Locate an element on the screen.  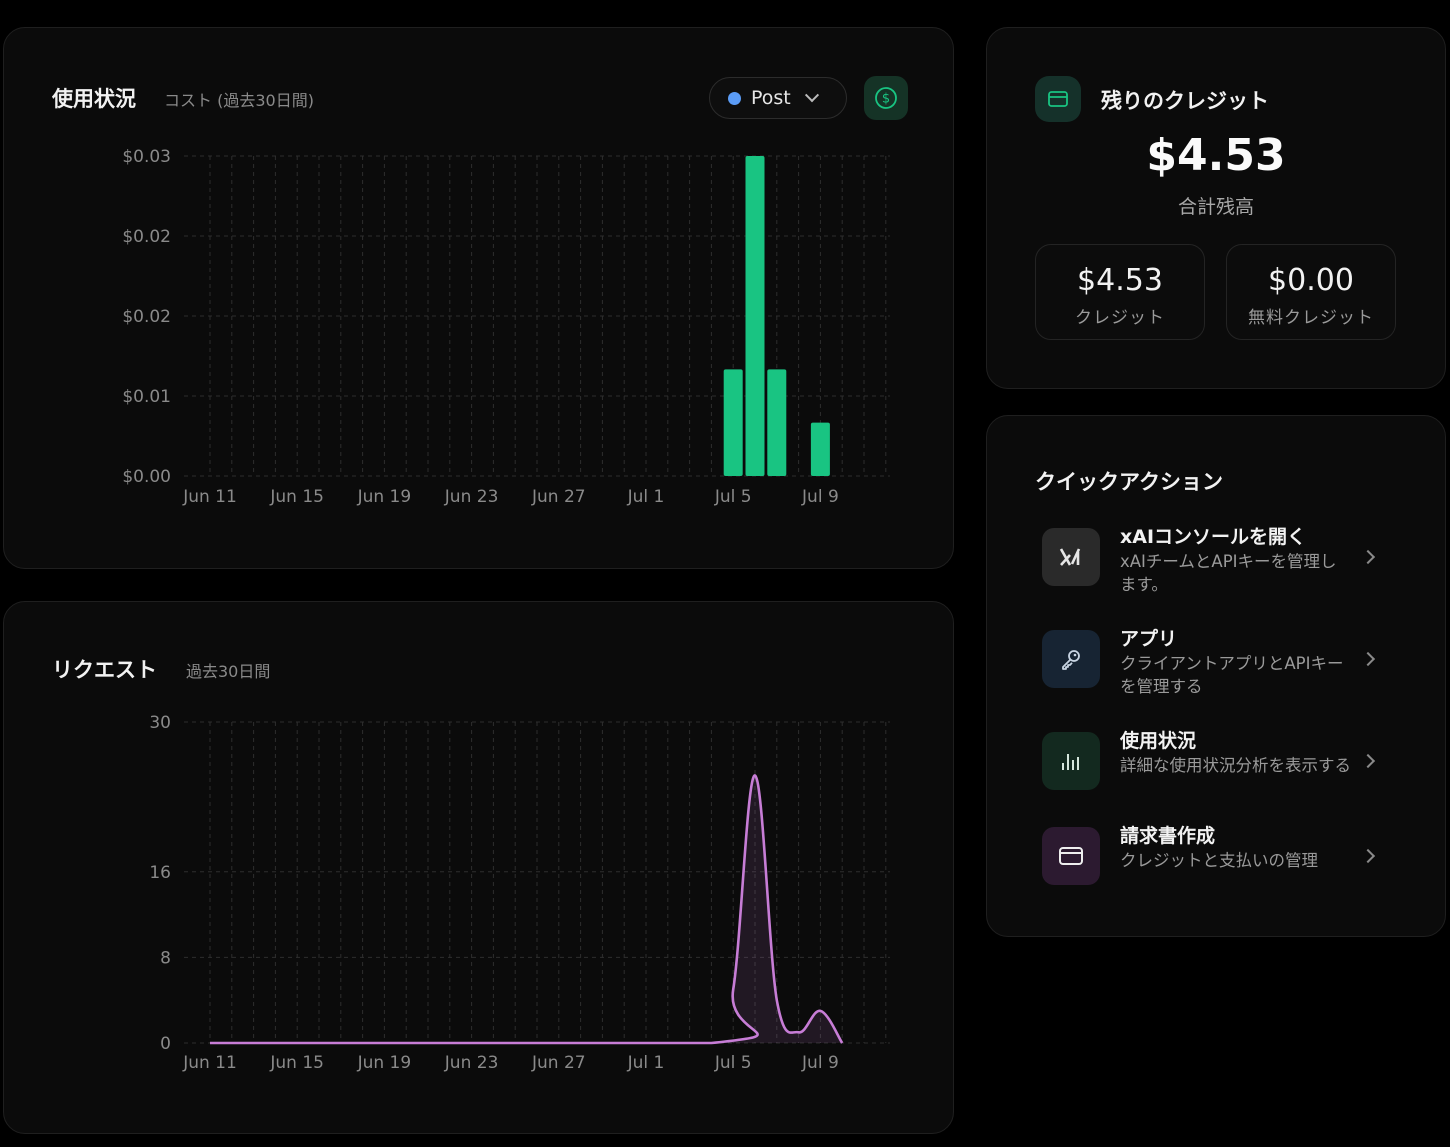
free-credit-label: 無料クレジット is located at coordinates (1311, 318).